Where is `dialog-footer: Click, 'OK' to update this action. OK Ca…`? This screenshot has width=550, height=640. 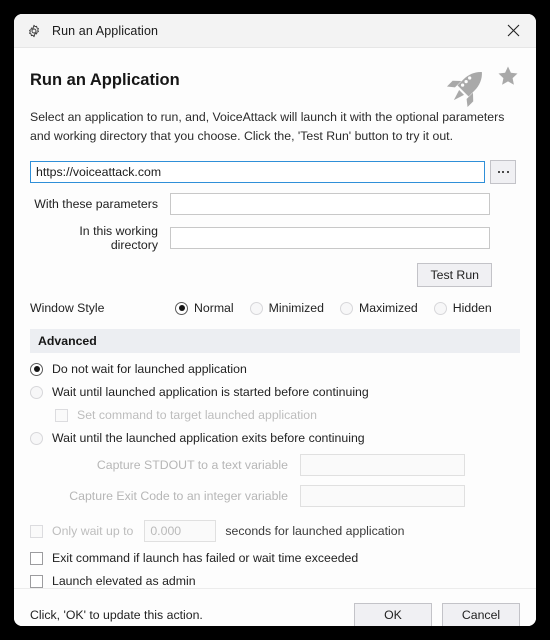 dialog-footer: Click, 'OK' to update this action. OK Ca… is located at coordinates (275, 607).